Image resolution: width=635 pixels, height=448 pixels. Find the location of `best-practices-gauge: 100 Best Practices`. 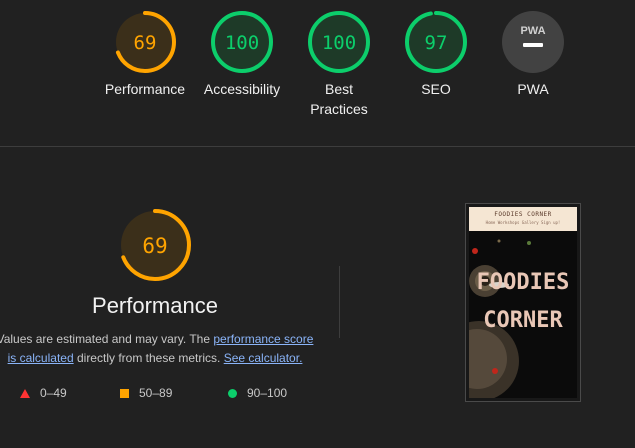

best-practices-gauge: 100 Best Practices is located at coordinates (339, 64).